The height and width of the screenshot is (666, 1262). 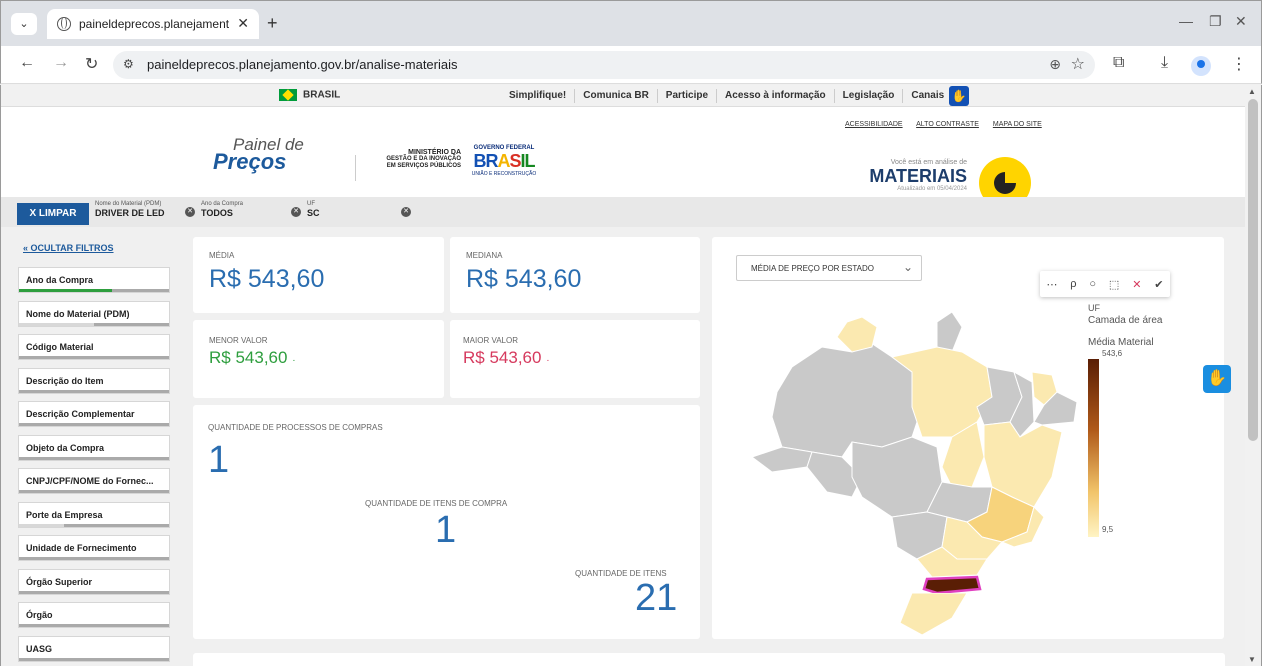 What do you see at coordinates (1114, 284) in the screenshot?
I see `rect-select-icon: ⬚` at bounding box center [1114, 284].